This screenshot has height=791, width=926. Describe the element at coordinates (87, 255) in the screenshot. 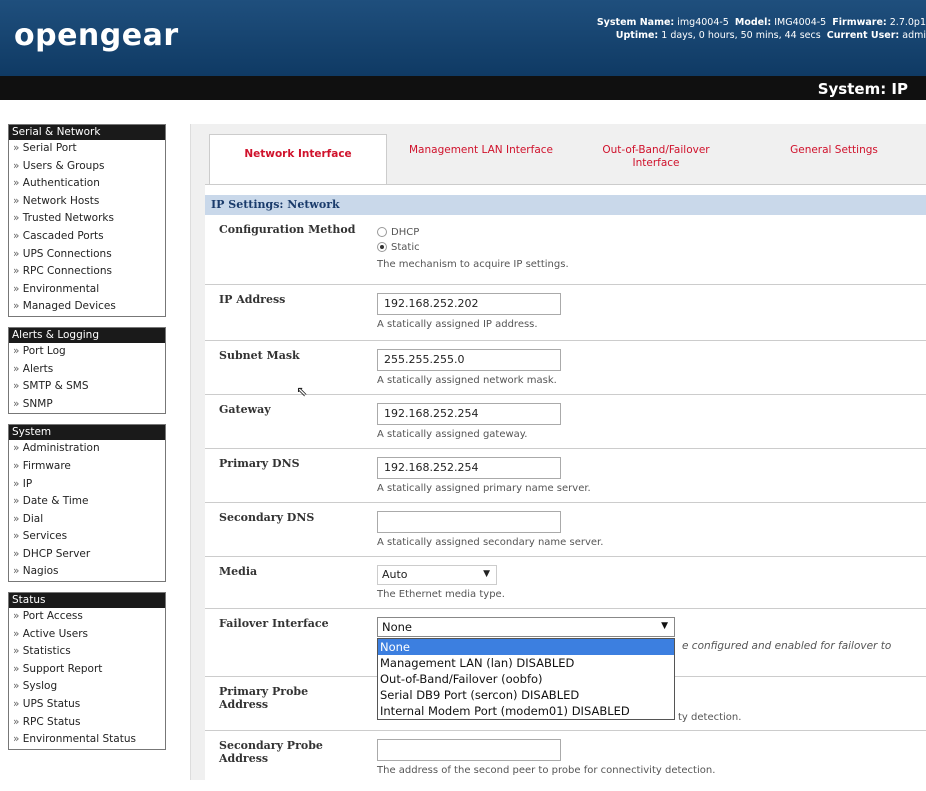

I see `sidebar-item-ups-connections: UPS Connections` at that location.